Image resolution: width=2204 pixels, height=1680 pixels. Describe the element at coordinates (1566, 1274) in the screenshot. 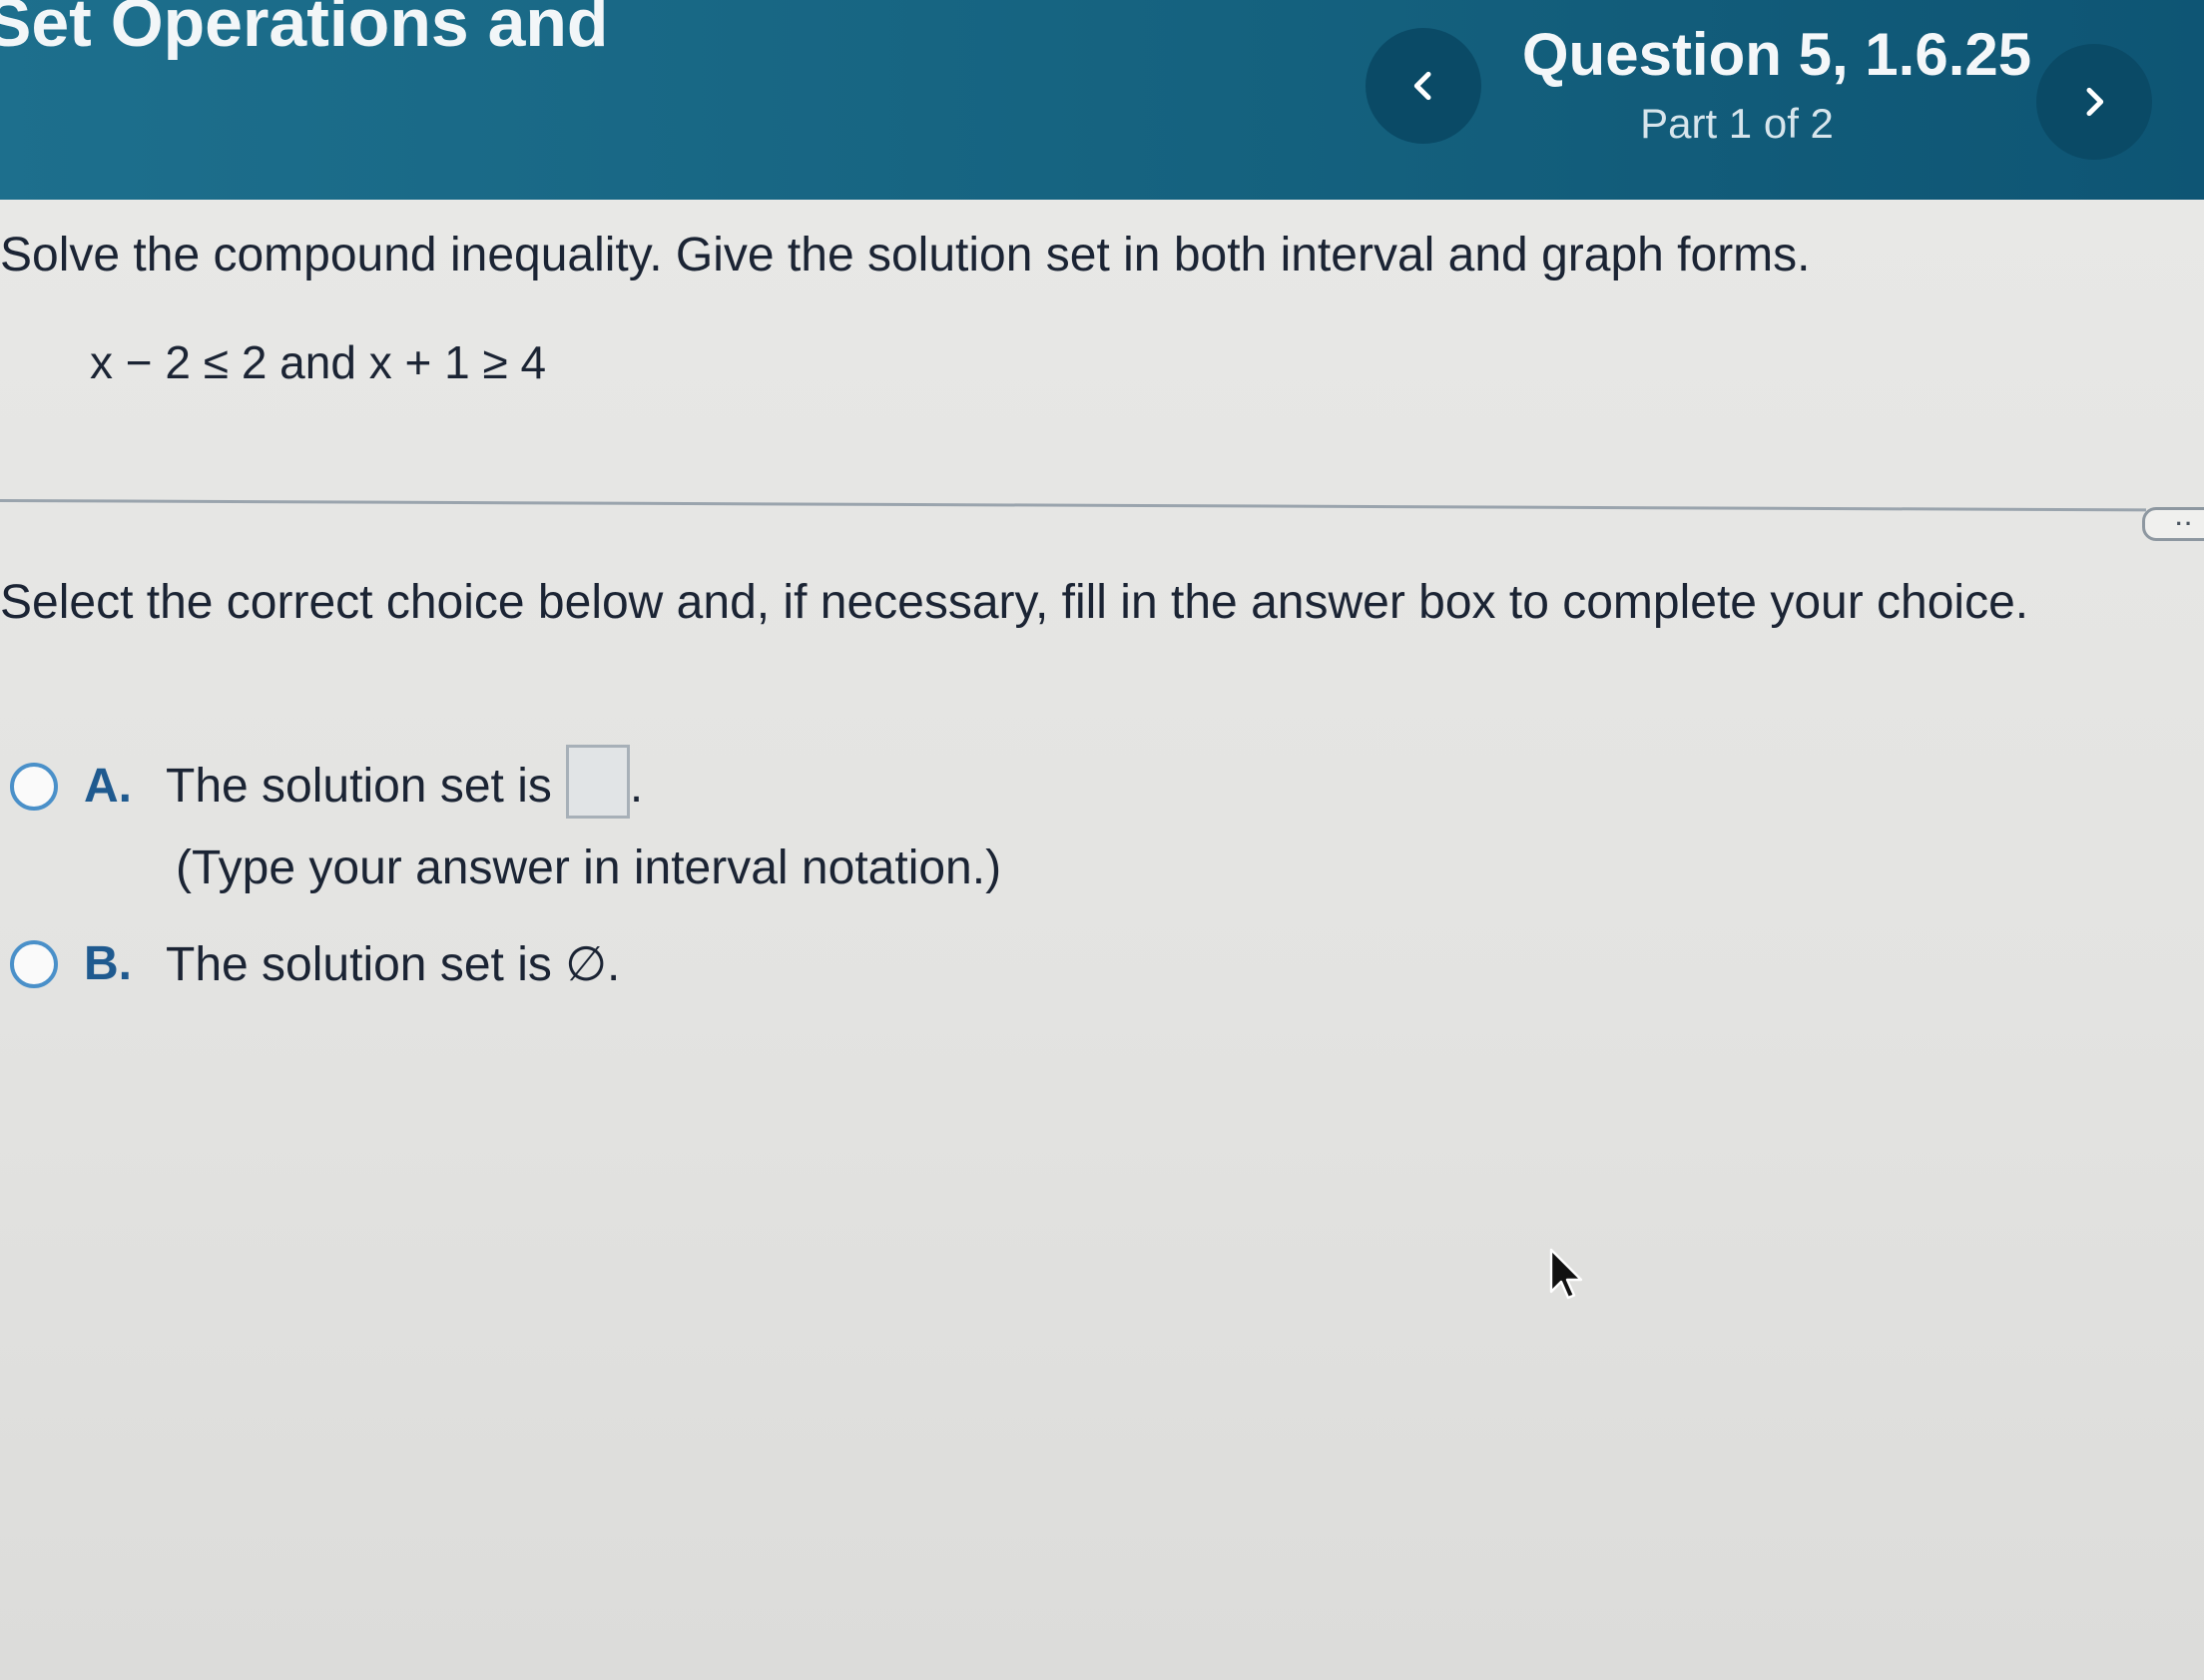

I see `mouse-cursor-icon` at that location.